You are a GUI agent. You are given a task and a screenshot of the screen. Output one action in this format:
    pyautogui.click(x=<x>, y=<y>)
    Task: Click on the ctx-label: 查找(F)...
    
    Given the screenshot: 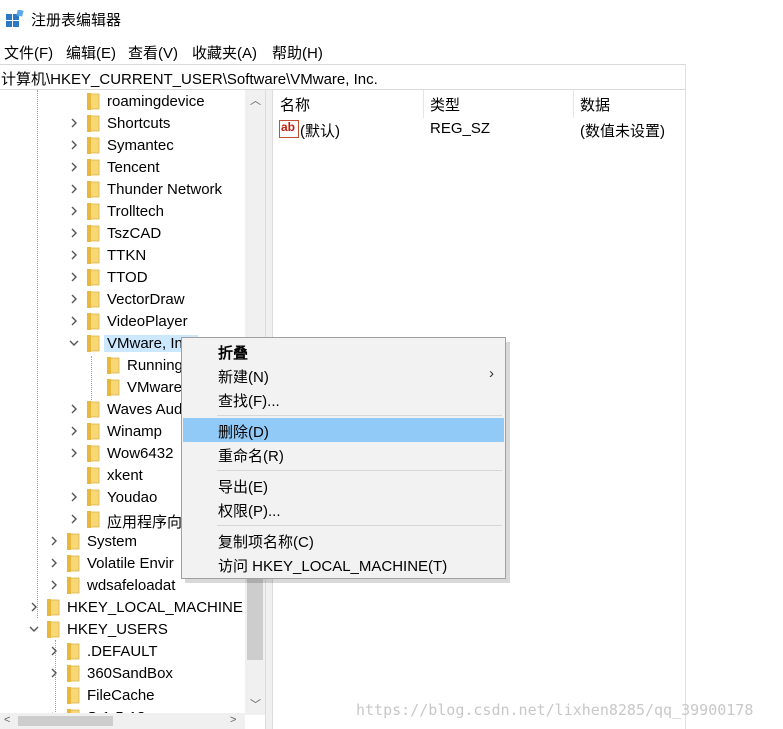 What is the action you would take?
    pyautogui.click(x=249, y=401)
    